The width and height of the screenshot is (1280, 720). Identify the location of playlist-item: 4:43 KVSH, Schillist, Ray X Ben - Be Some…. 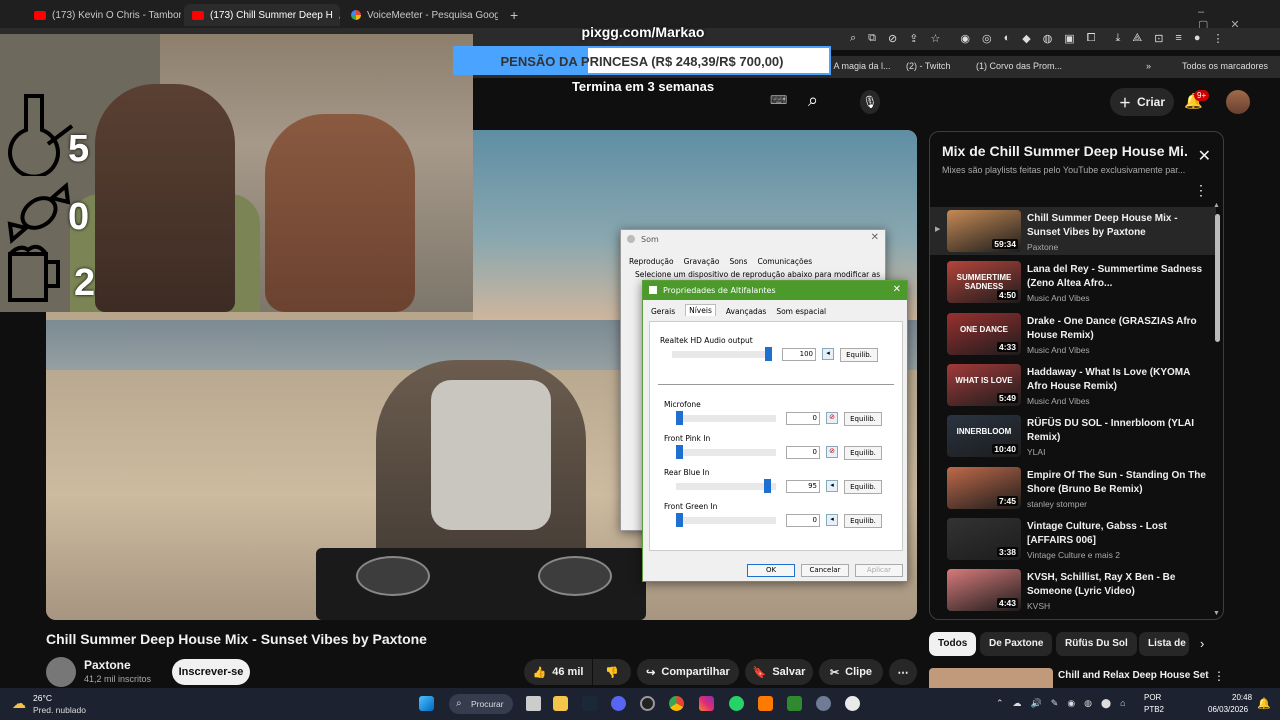
(1073, 590).